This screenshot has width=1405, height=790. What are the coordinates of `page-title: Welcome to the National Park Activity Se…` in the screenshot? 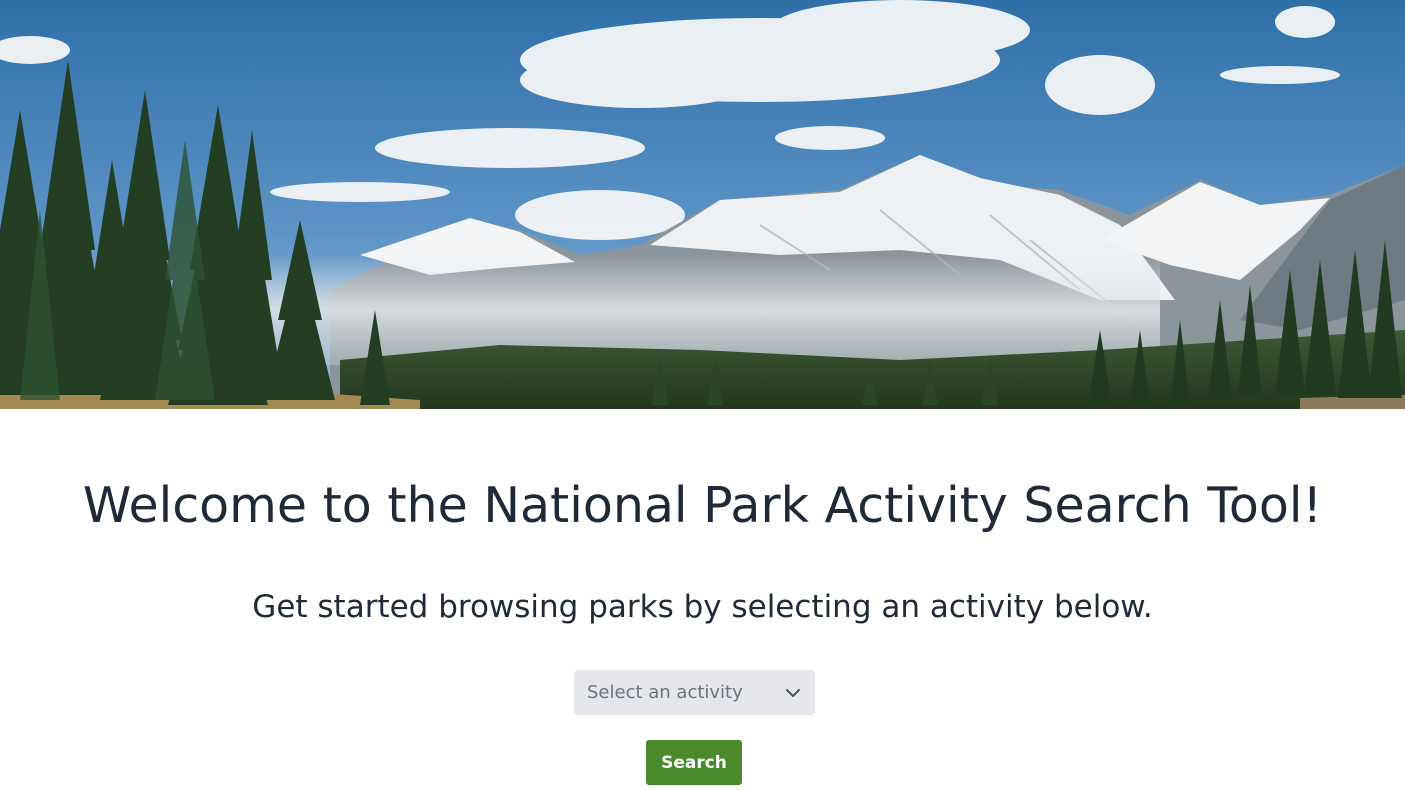 It's located at (702, 505).